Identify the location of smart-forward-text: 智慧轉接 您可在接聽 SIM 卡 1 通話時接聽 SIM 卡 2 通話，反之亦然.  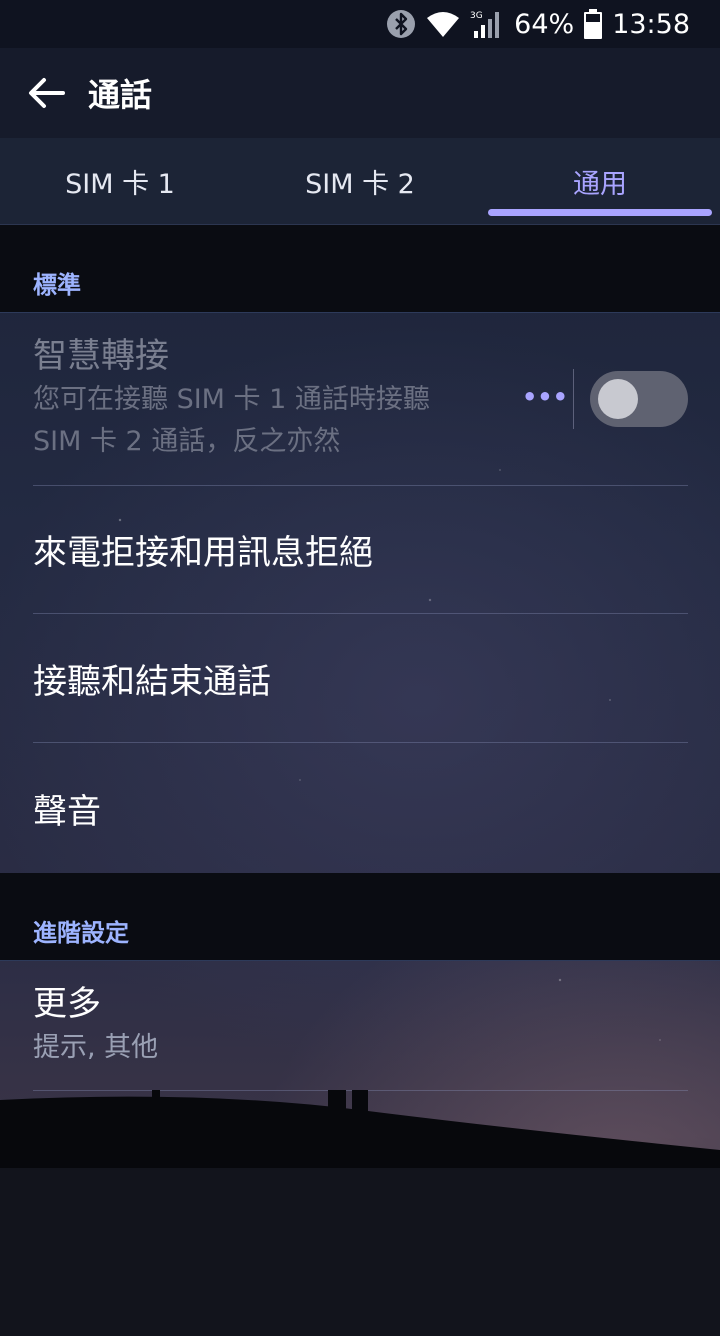
(293, 388).